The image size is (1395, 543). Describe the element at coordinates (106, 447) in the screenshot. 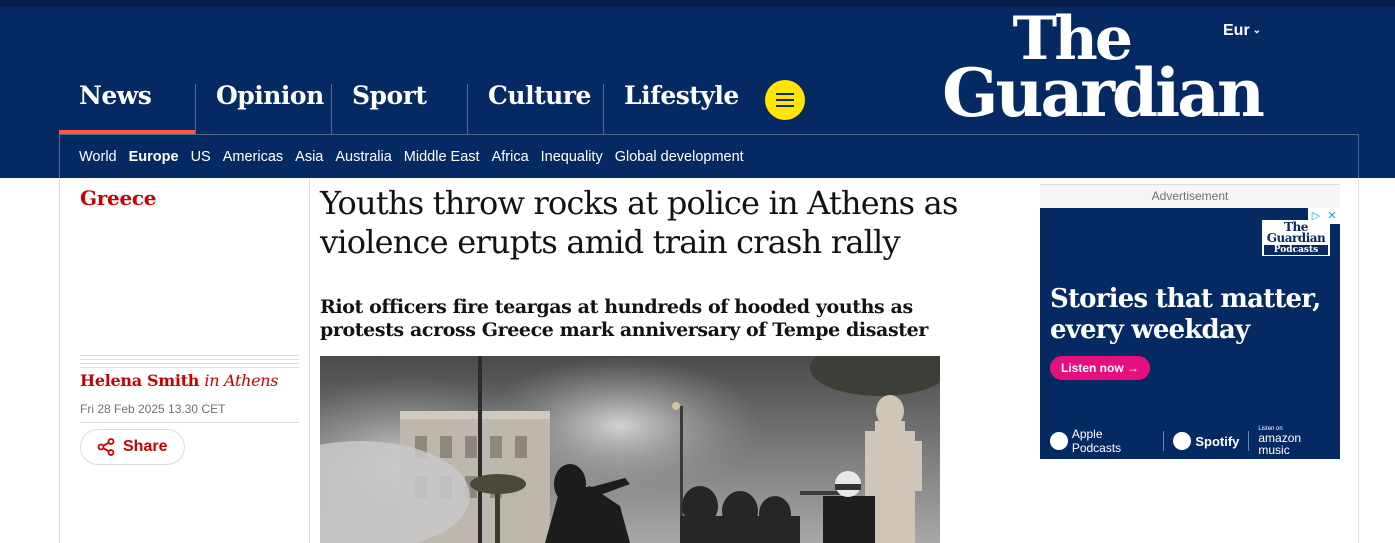

I see `share-icon` at that location.